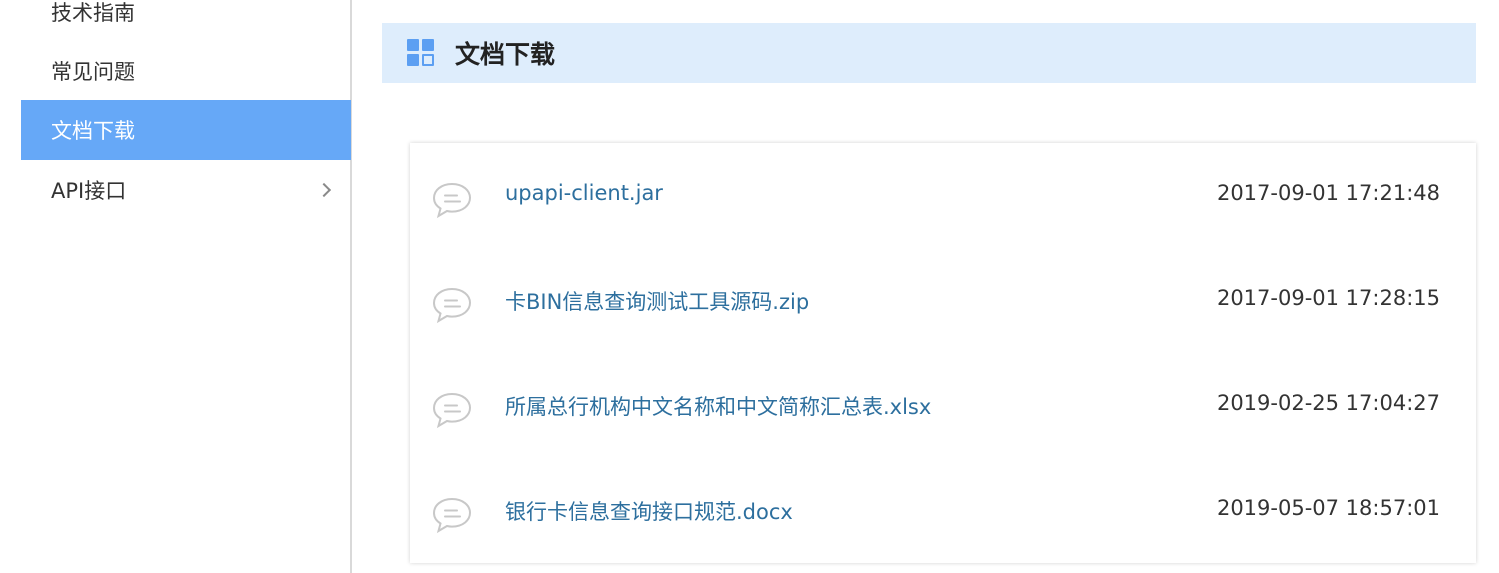 This screenshot has width=1499, height=573. What do you see at coordinates (1328, 298) in the screenshot?
I see `file-date: 2017-09-01 17:28:15` at bounding box center [1328, 298].